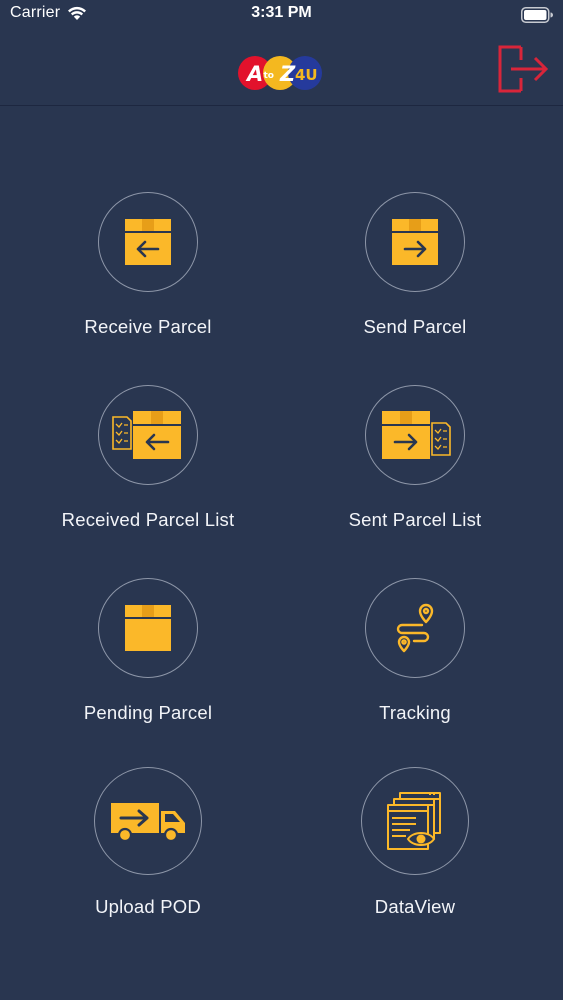 This screenshot has height=1000, width=563. What do you see at coordinates (415, 326) in the screenshot?
I see `send-parcel-label: Send Parcel` at bounding box center [415, 326].